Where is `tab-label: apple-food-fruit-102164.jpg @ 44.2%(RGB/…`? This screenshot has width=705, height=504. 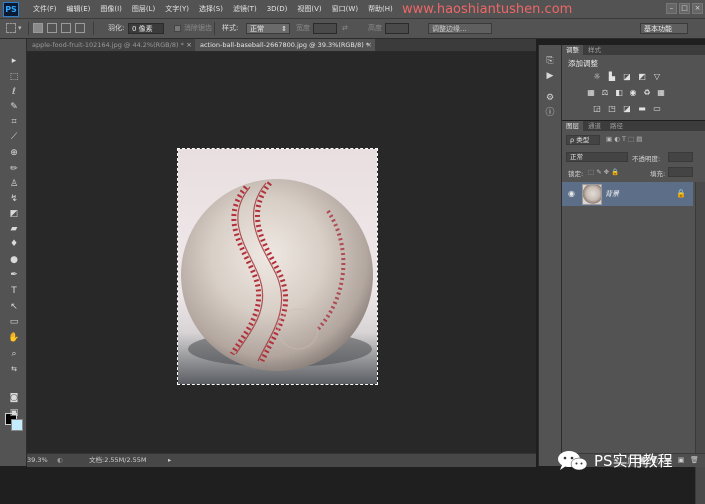
tab-label: apple-food-fruit-102164.jpg @ 44.2%(RGB/… is located at coordinates (108, 45).